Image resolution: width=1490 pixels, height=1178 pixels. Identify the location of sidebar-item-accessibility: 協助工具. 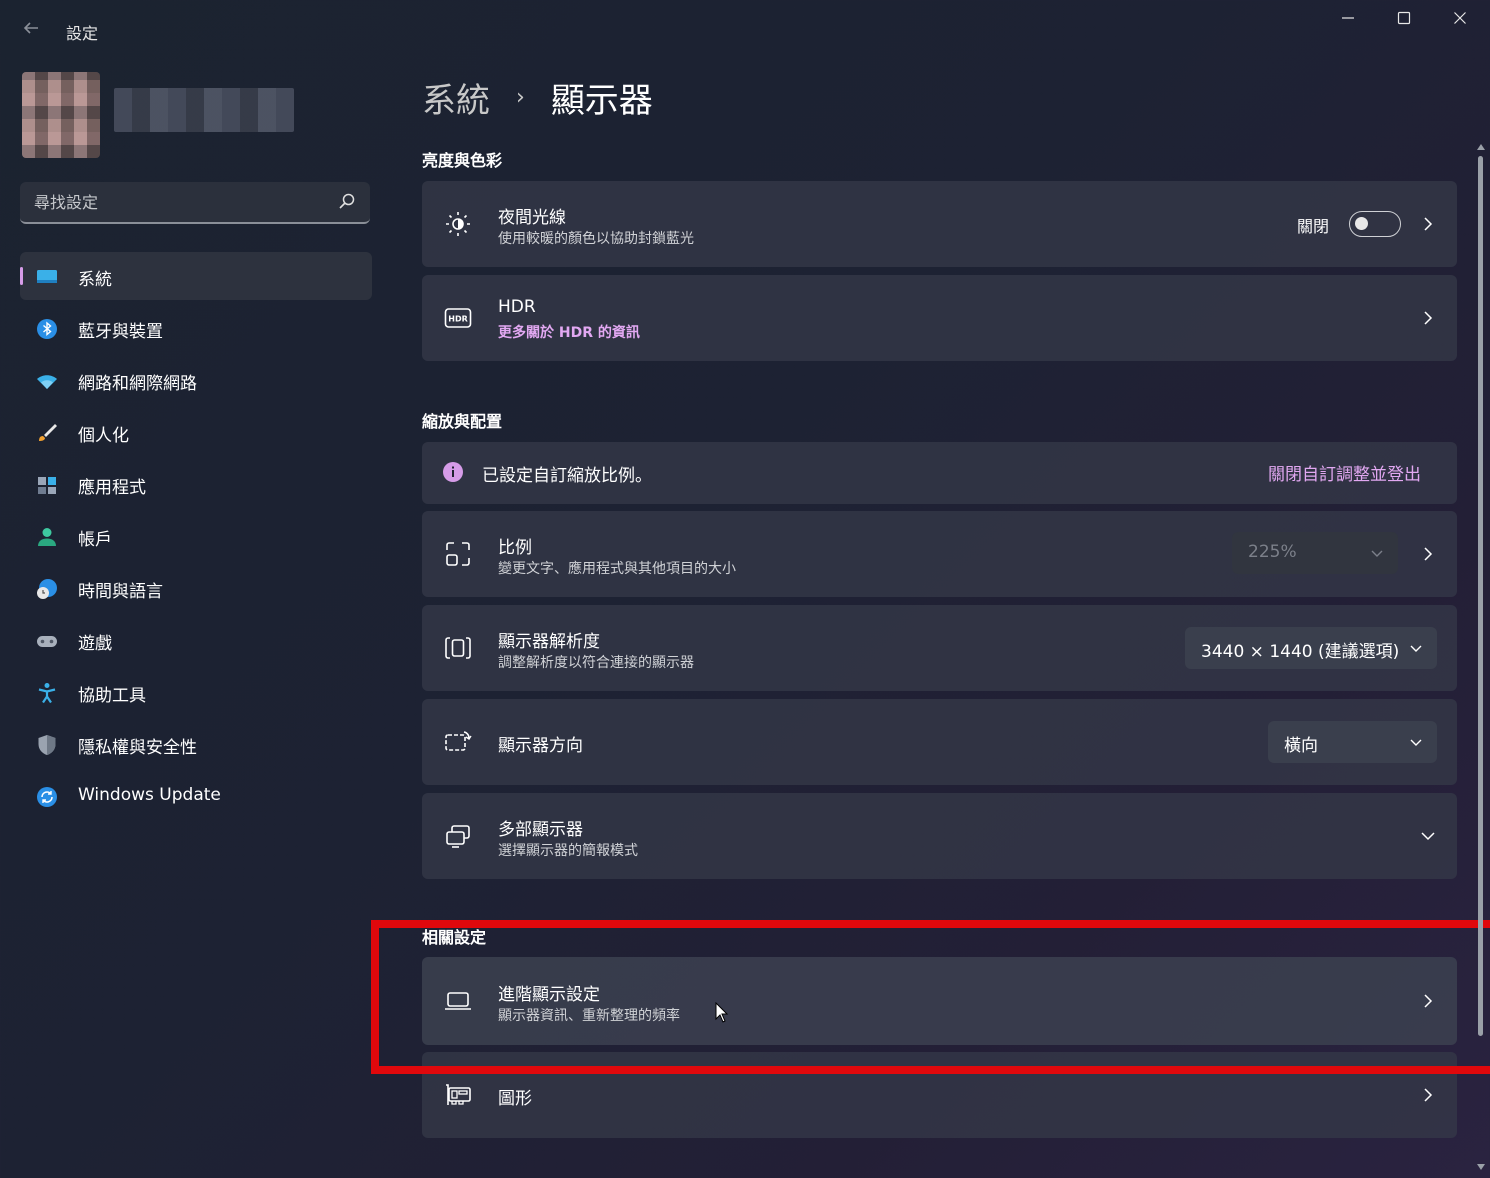
(196, 692).